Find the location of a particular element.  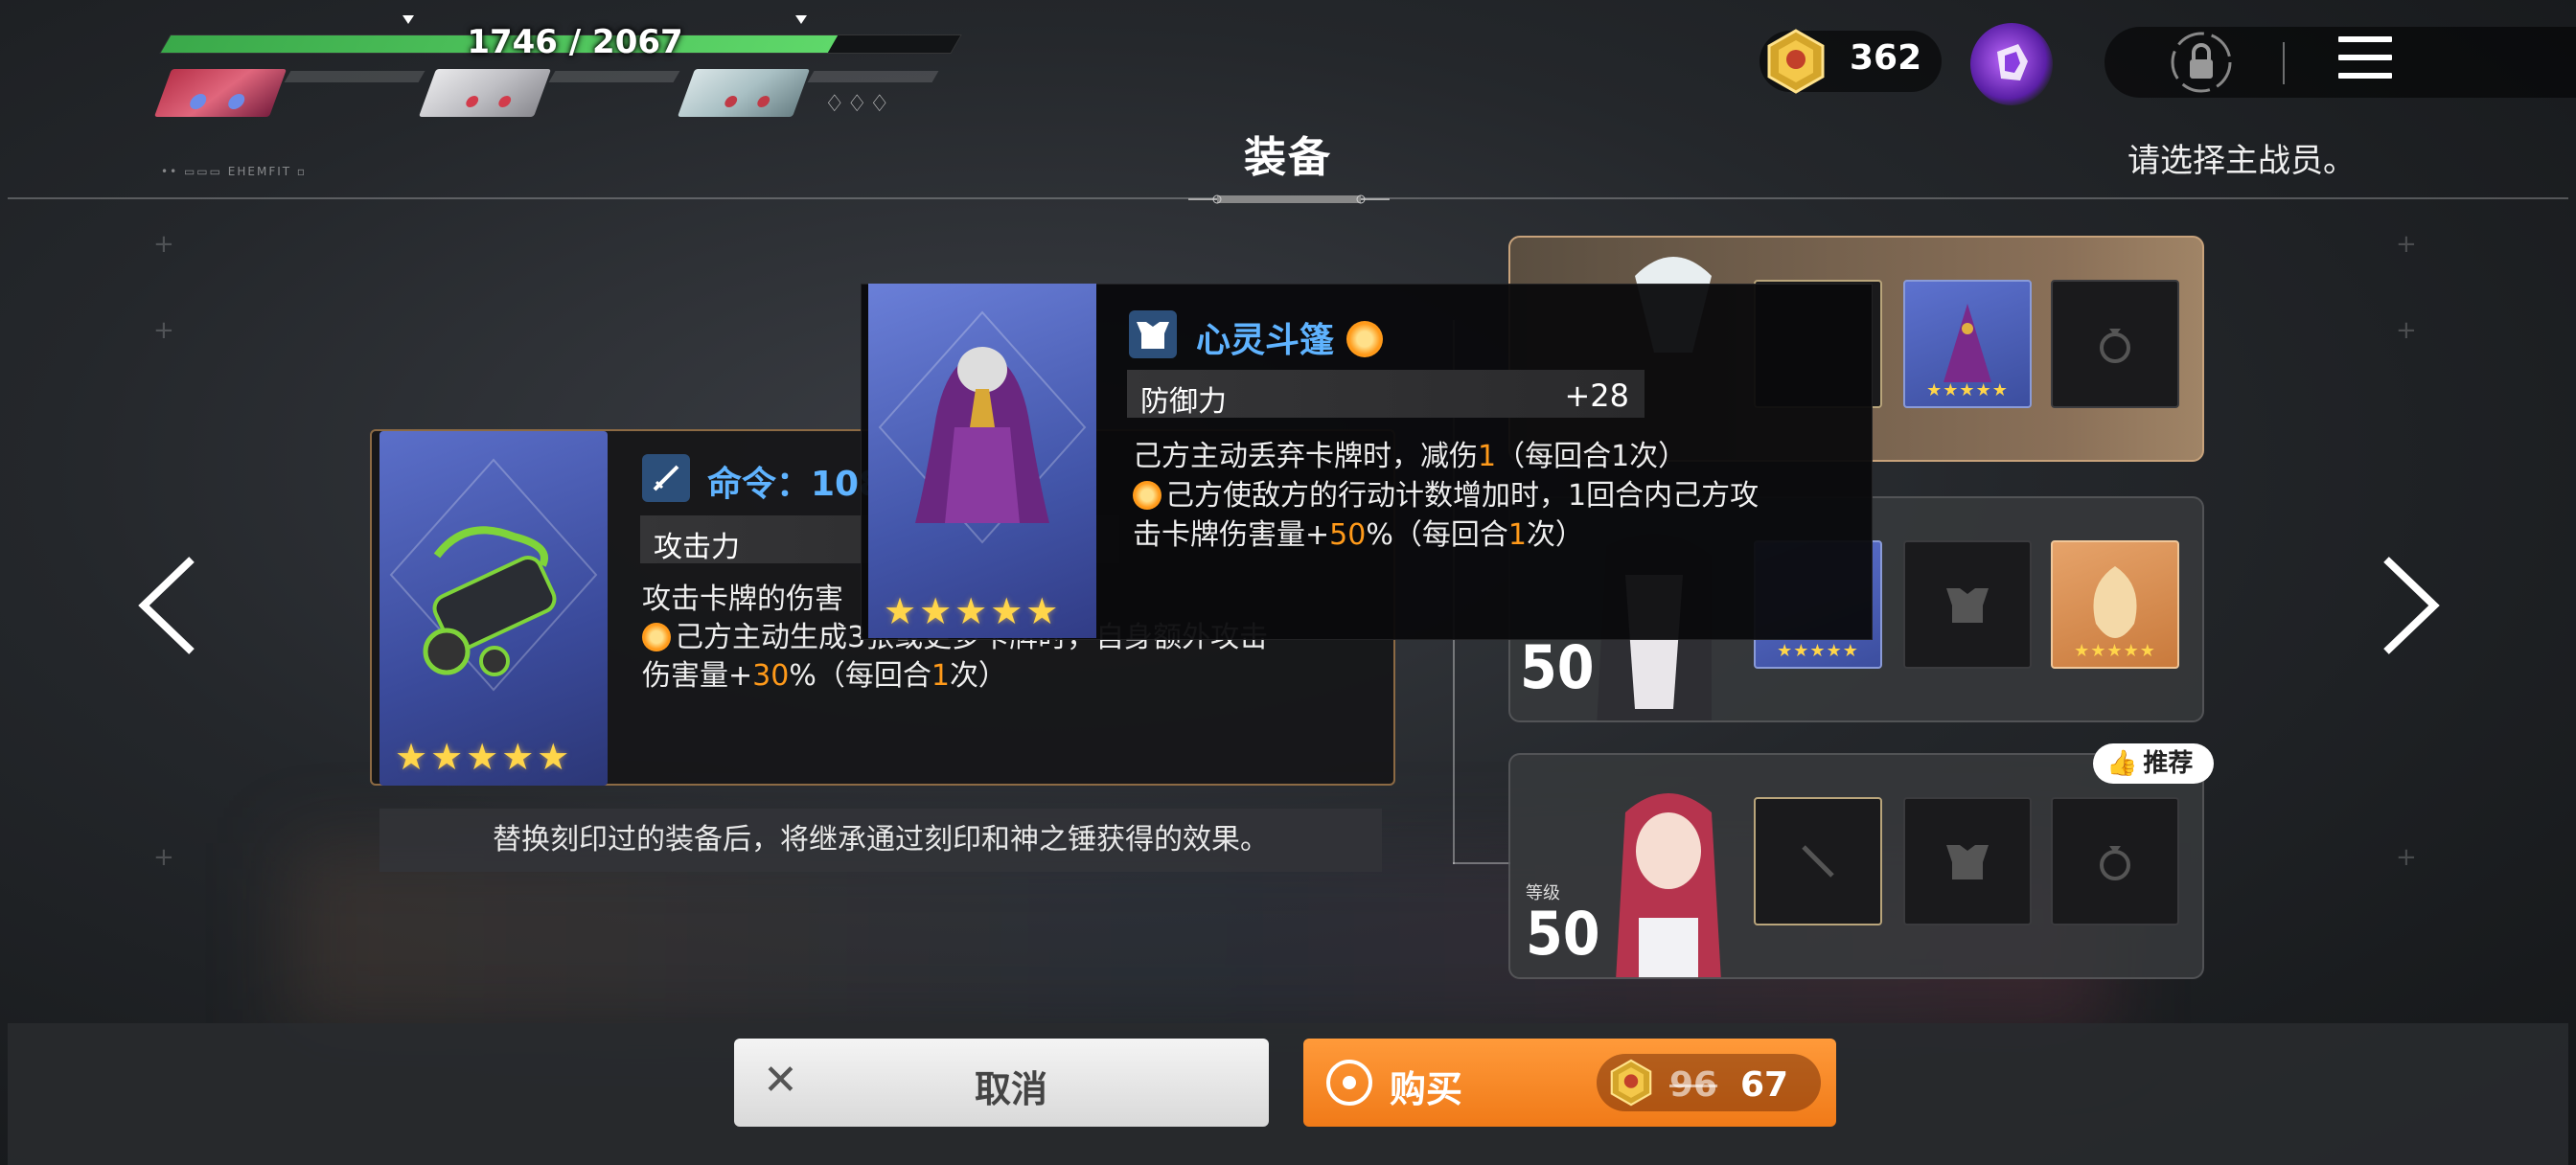

selected-desc-value: 50 is located at coordinates (1348, 535).